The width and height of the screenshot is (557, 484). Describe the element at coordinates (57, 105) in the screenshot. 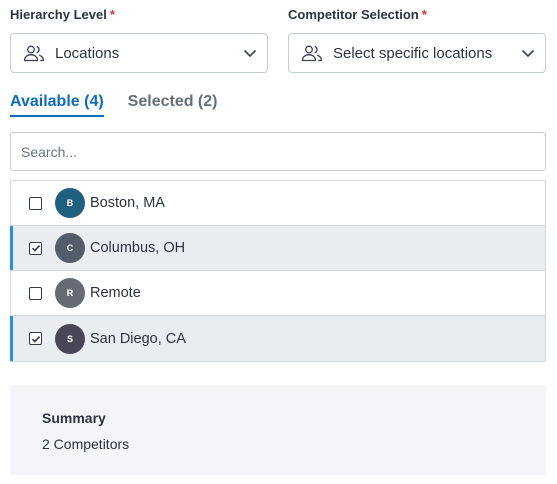

I see `tab-available: Available (4)` at that location.